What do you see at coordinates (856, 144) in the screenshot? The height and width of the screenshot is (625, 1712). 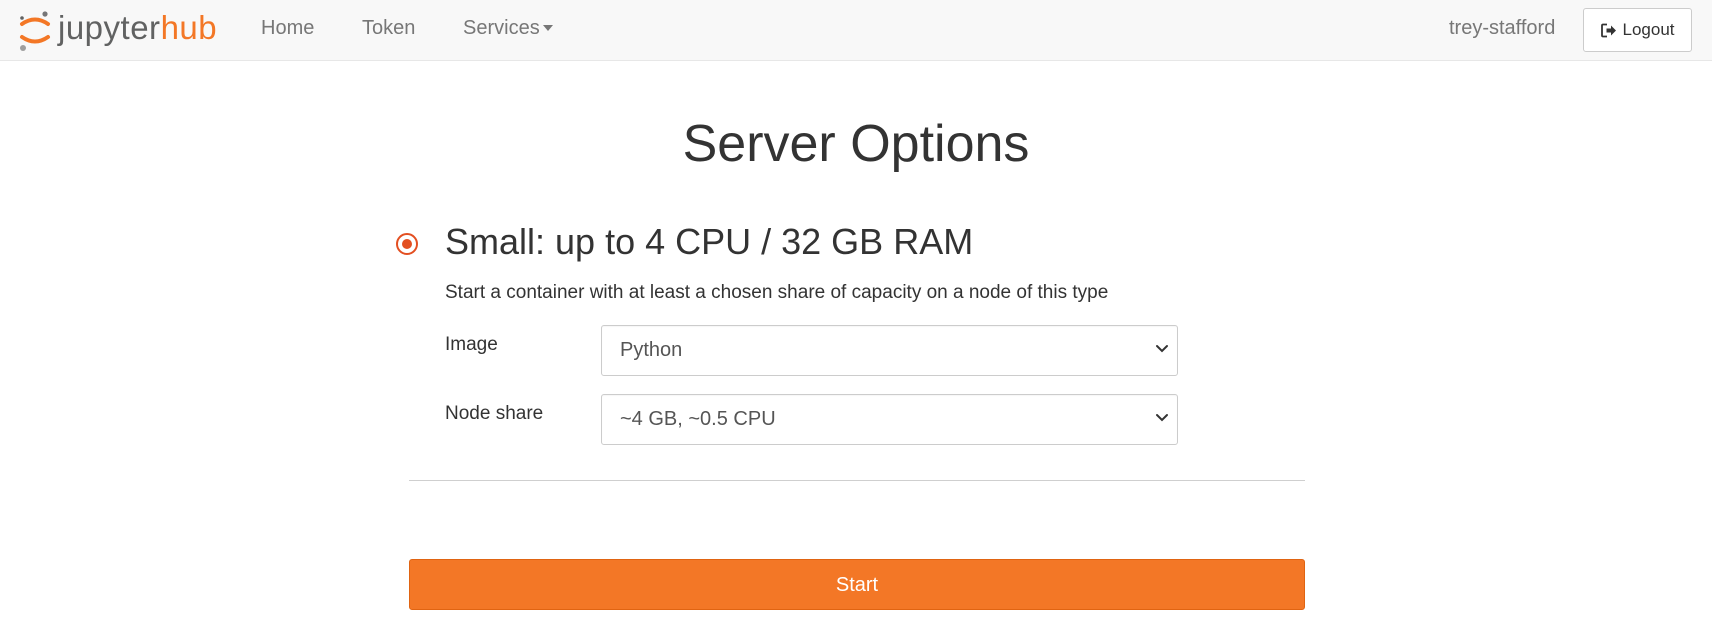 I see `page-title: Server Options` at bounding box center [856, 144].